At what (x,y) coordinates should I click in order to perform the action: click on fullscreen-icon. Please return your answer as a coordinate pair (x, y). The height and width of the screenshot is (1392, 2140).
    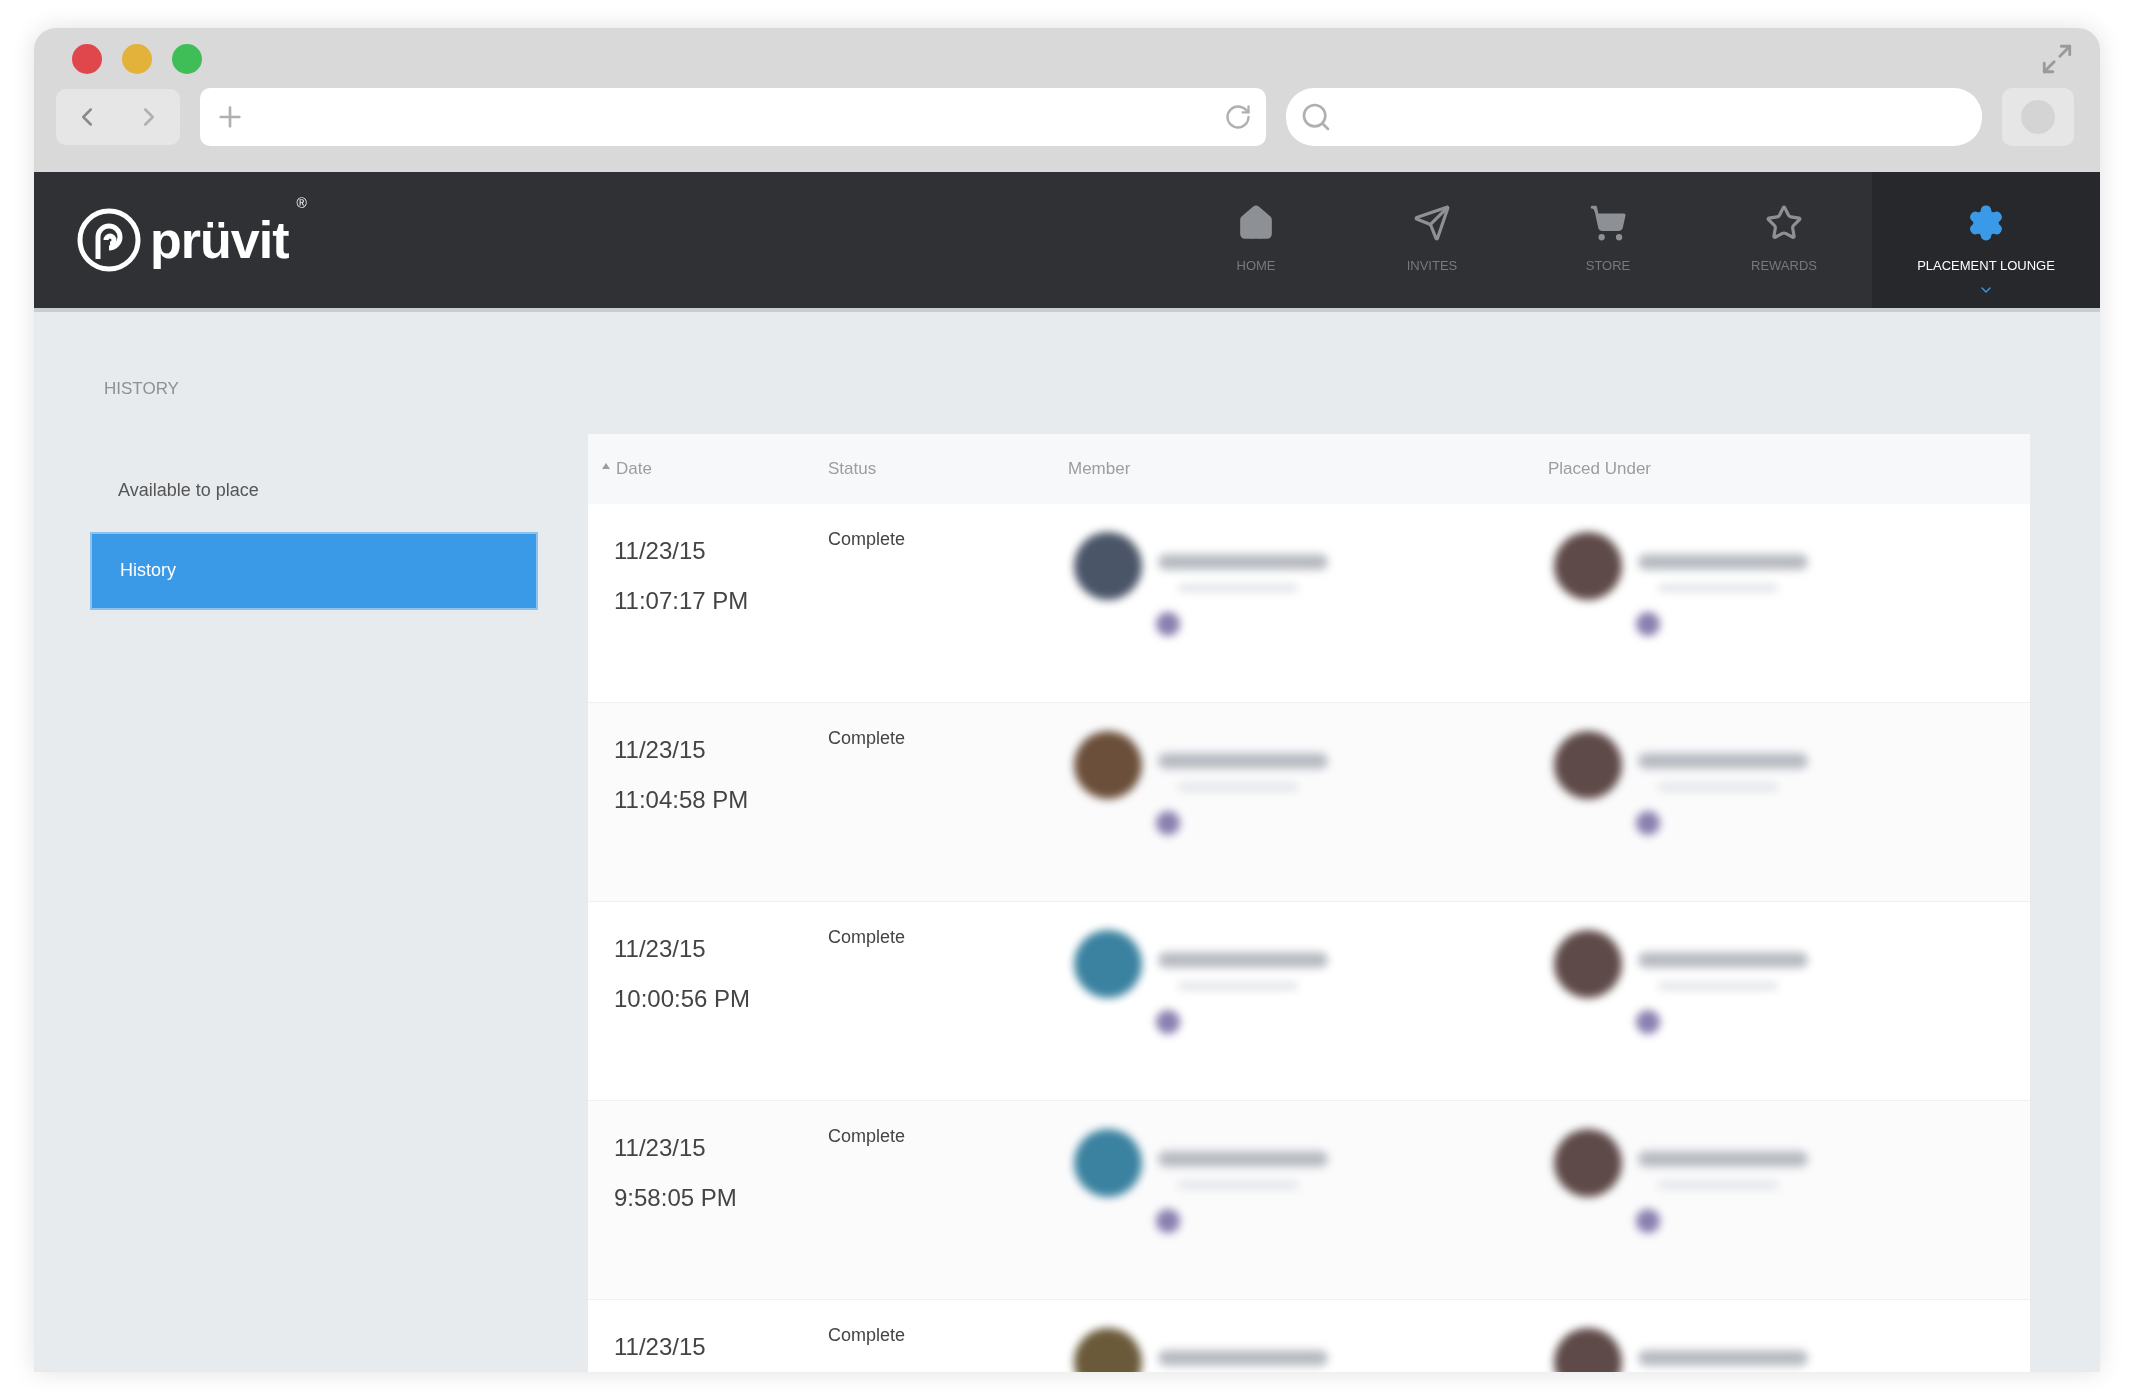
    Looking at the image, I should click on (2057, 59).